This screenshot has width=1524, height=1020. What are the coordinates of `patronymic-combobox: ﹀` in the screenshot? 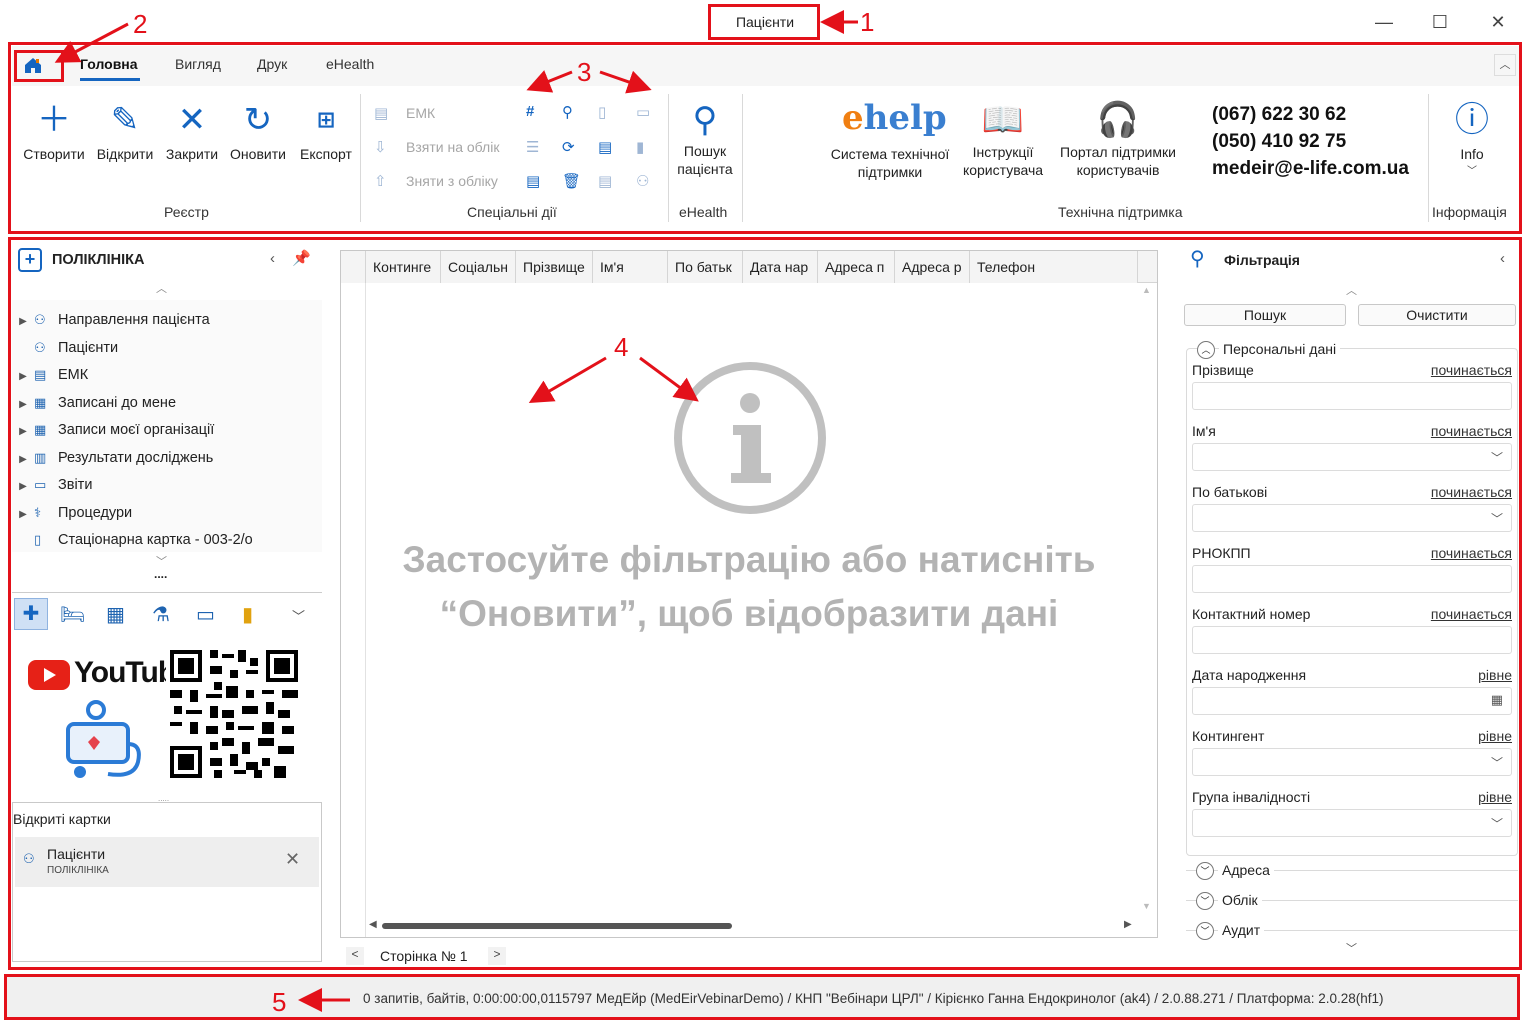 It's located at (1352, 518).